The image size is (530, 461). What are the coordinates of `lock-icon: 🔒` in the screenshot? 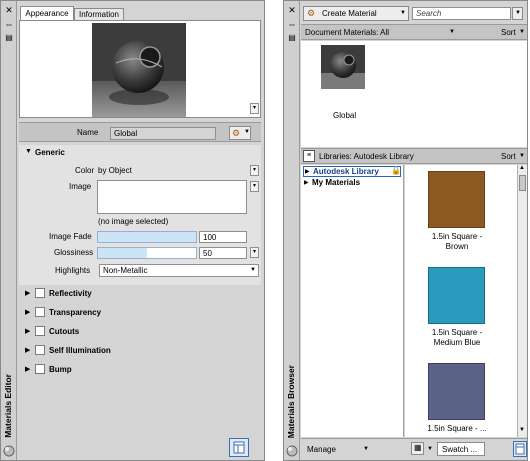 It's located at (396, 170).